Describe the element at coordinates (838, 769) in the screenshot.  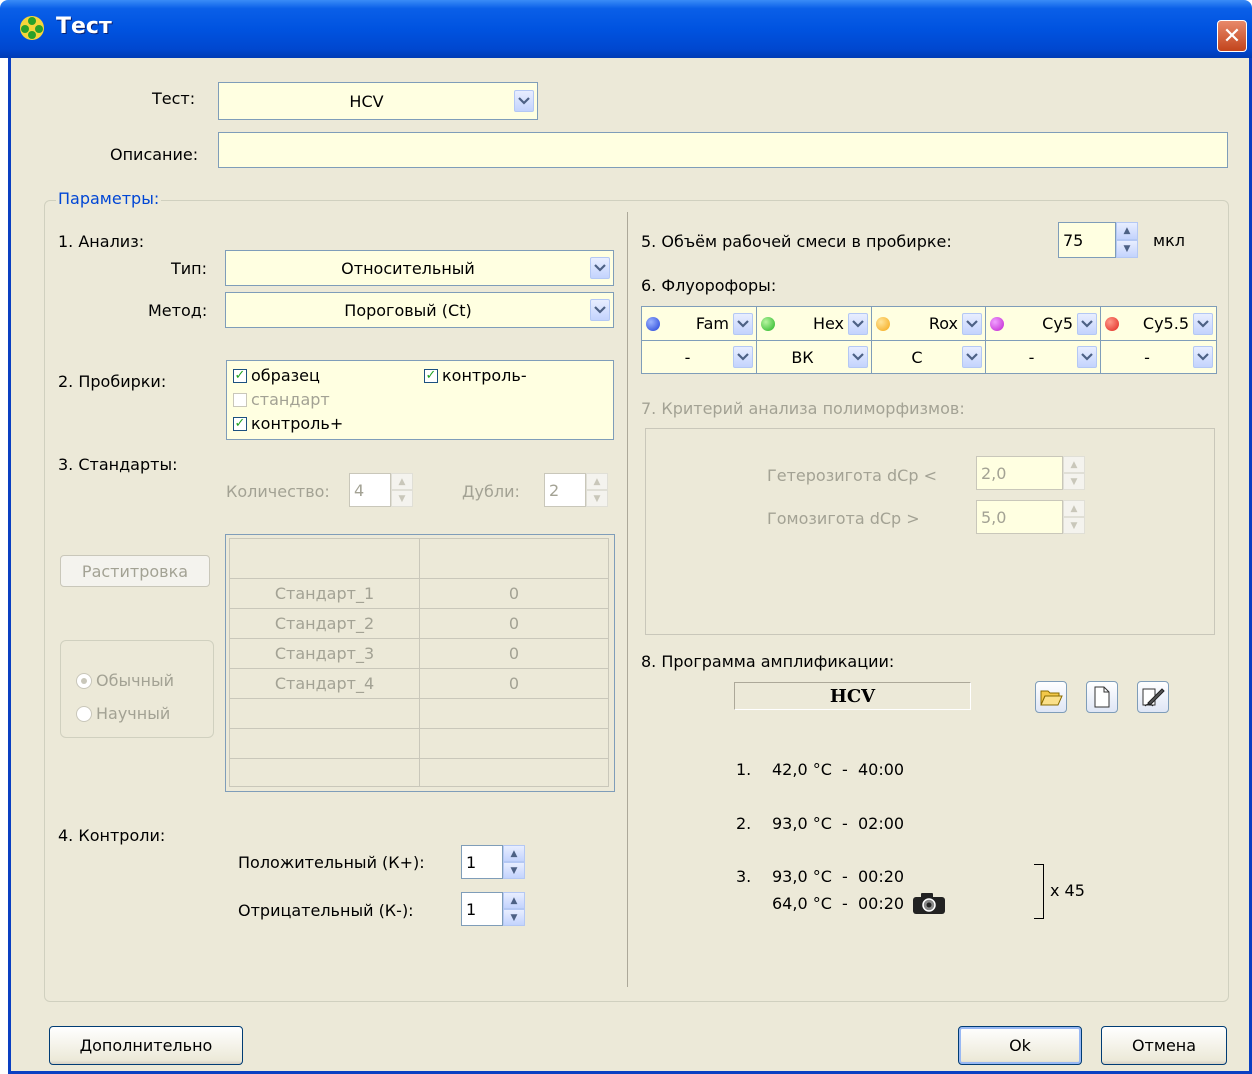
I see `step1-value: 42,0 °C - 40:00` at that location.